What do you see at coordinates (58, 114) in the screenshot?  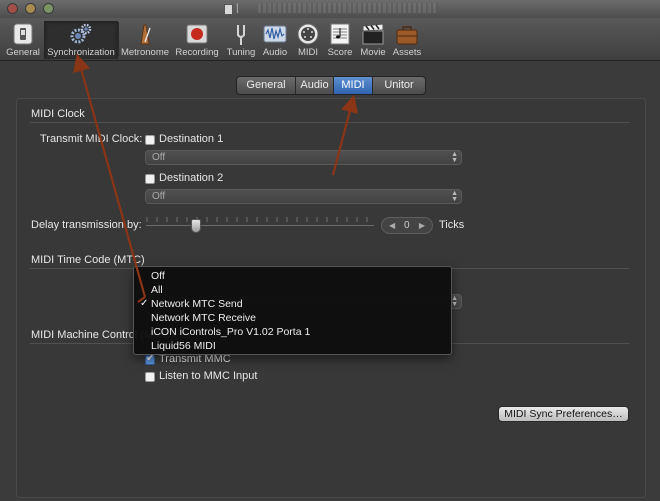 I see `midi-clock-heading: MIDI Clock` at bounding box center [58, 114].